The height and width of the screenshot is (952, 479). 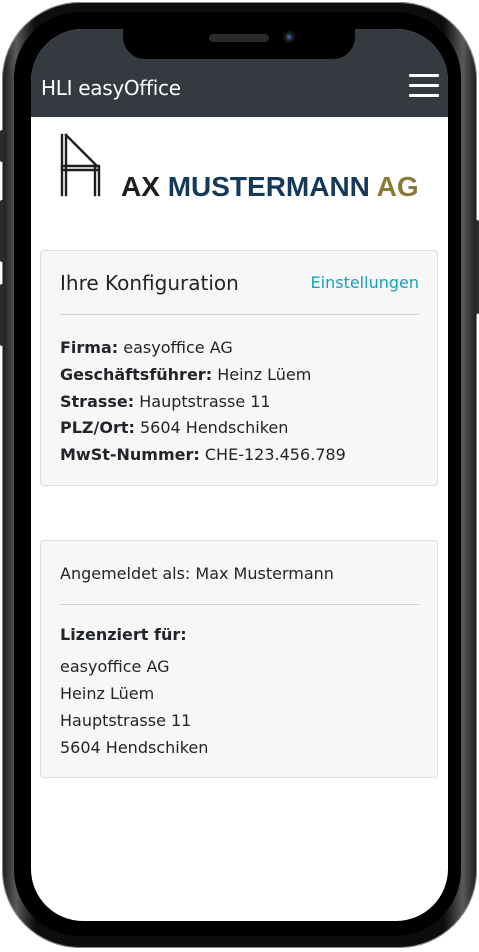 What do you see at coordinates (89, 347) in the screenshot?
I see `field-label: Firma:` at bounding box center [89, 347].